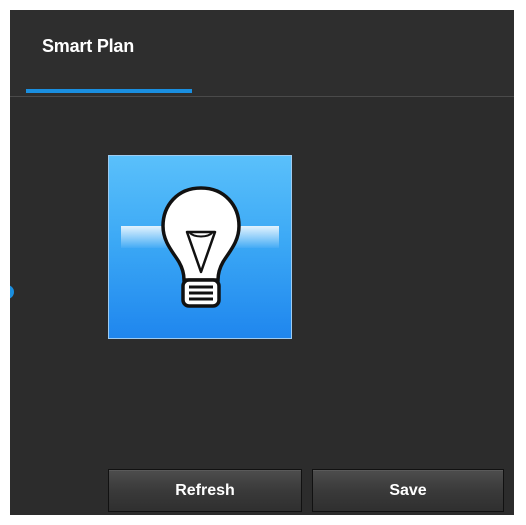 The image size is (526, 525). What do you see at coordinates (88, 46) in the screenshot?
I see `tab-smart-plan-label: Smart Plan` at bounding box center [88, 46].